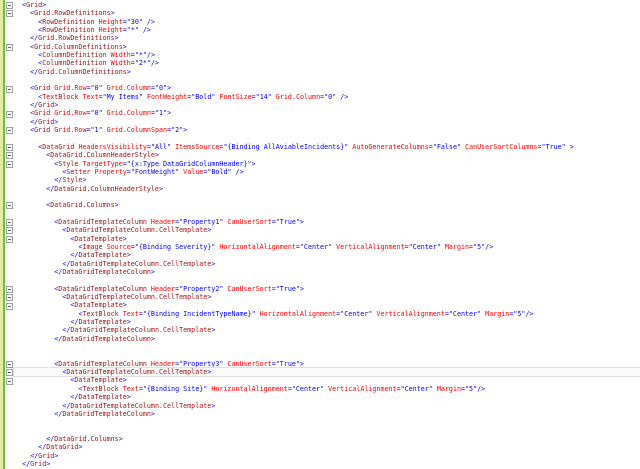 The width and height of the screenshot is (640, 469). What do you see at coordinates (327, 155) in the screenshot?
I see `code-line: <DataGrid.ColumnHeaderStyle>` at bounding box center [327, 155].